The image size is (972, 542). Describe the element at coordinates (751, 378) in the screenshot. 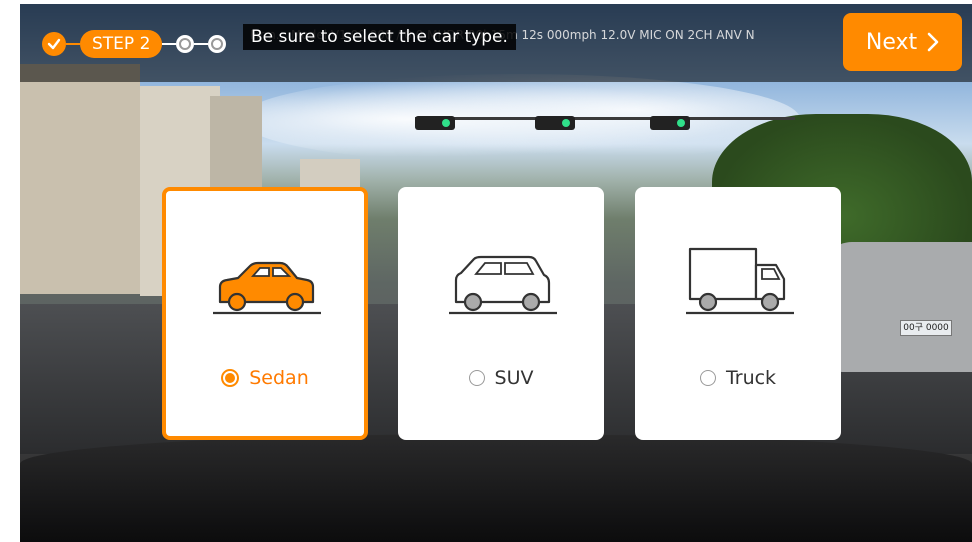

I see `car-type-label: Truck` at that location.